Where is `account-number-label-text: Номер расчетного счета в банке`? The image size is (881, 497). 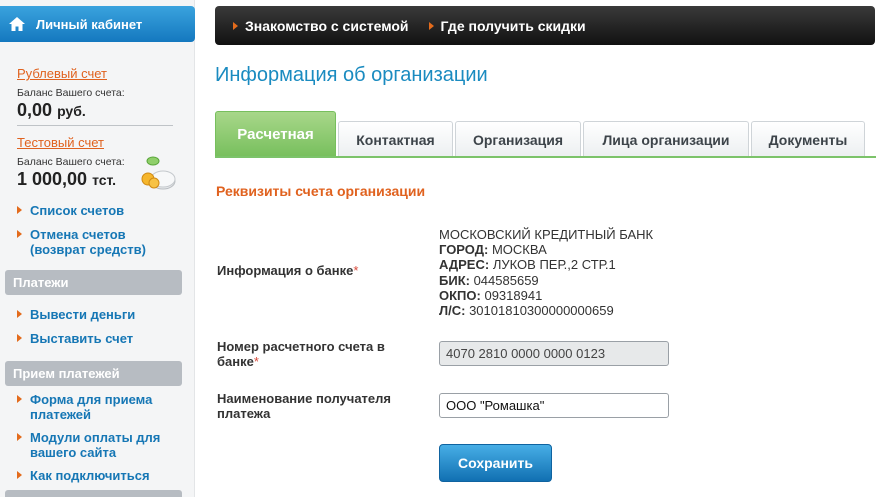
account-number-label-text: Номер расчетного счета в банке is located at coordinates (301, 354).